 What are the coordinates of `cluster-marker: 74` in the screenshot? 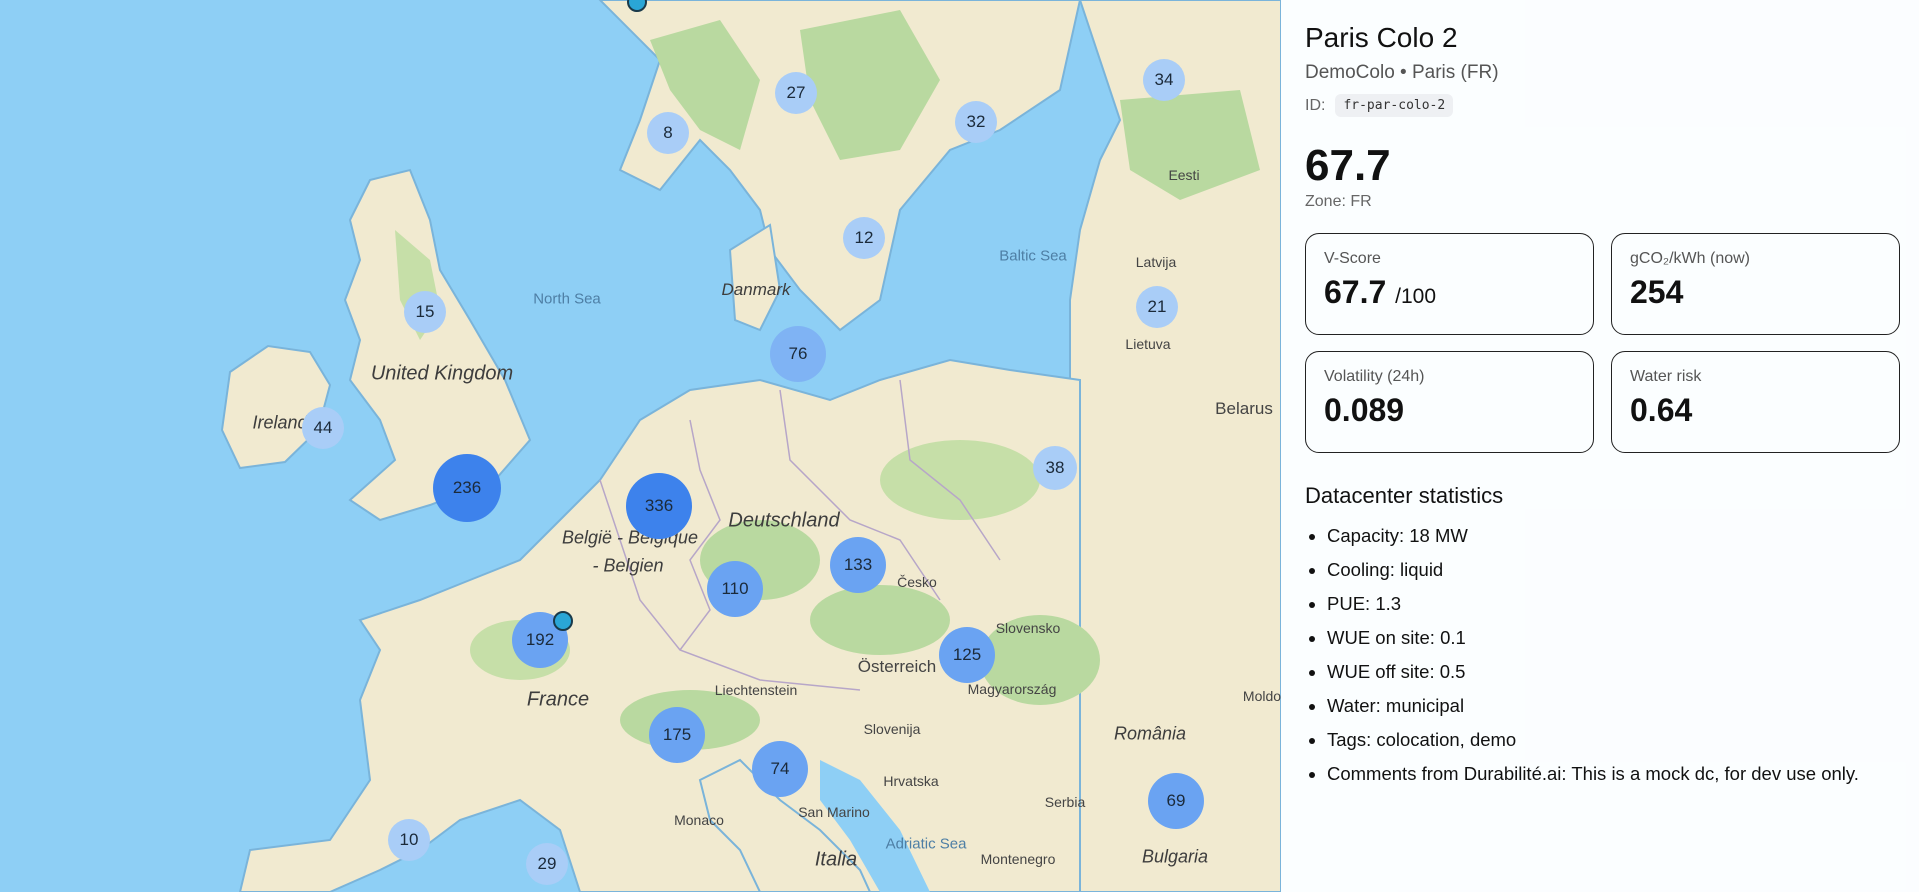 It's located at (780, 769).